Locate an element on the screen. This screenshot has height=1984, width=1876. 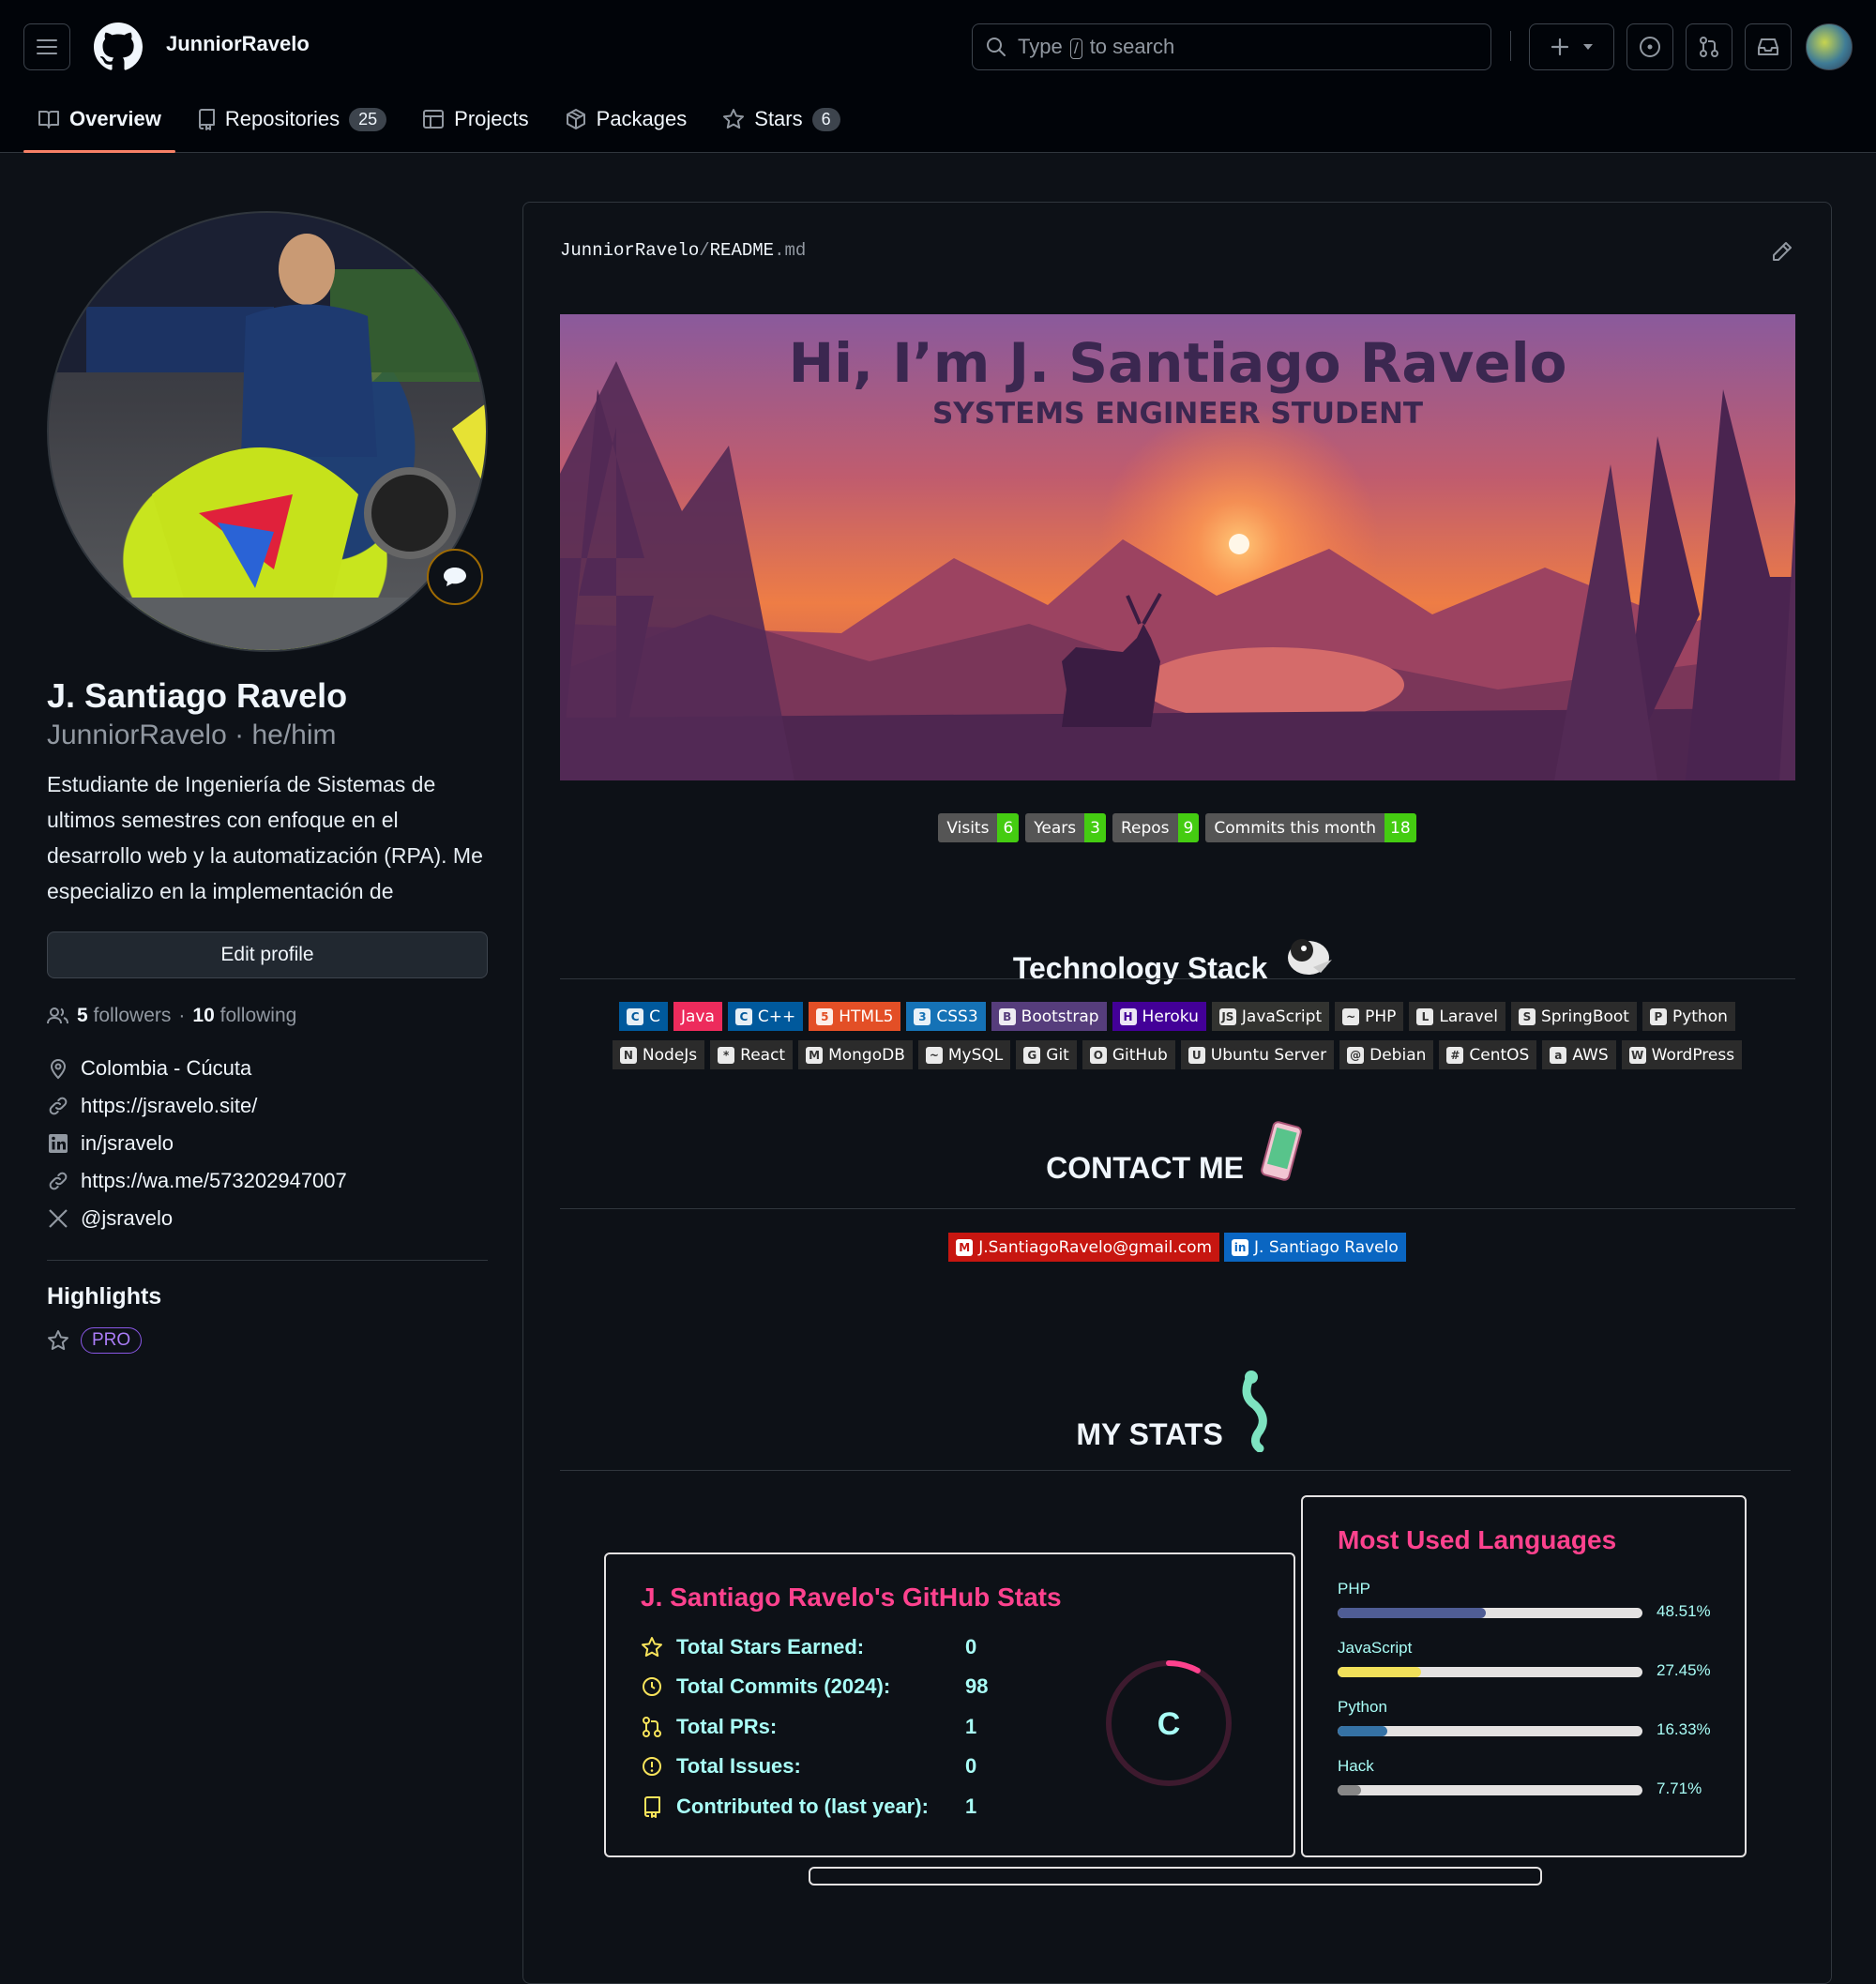
badge-value: 6 is located at coordinates (1008, 827).